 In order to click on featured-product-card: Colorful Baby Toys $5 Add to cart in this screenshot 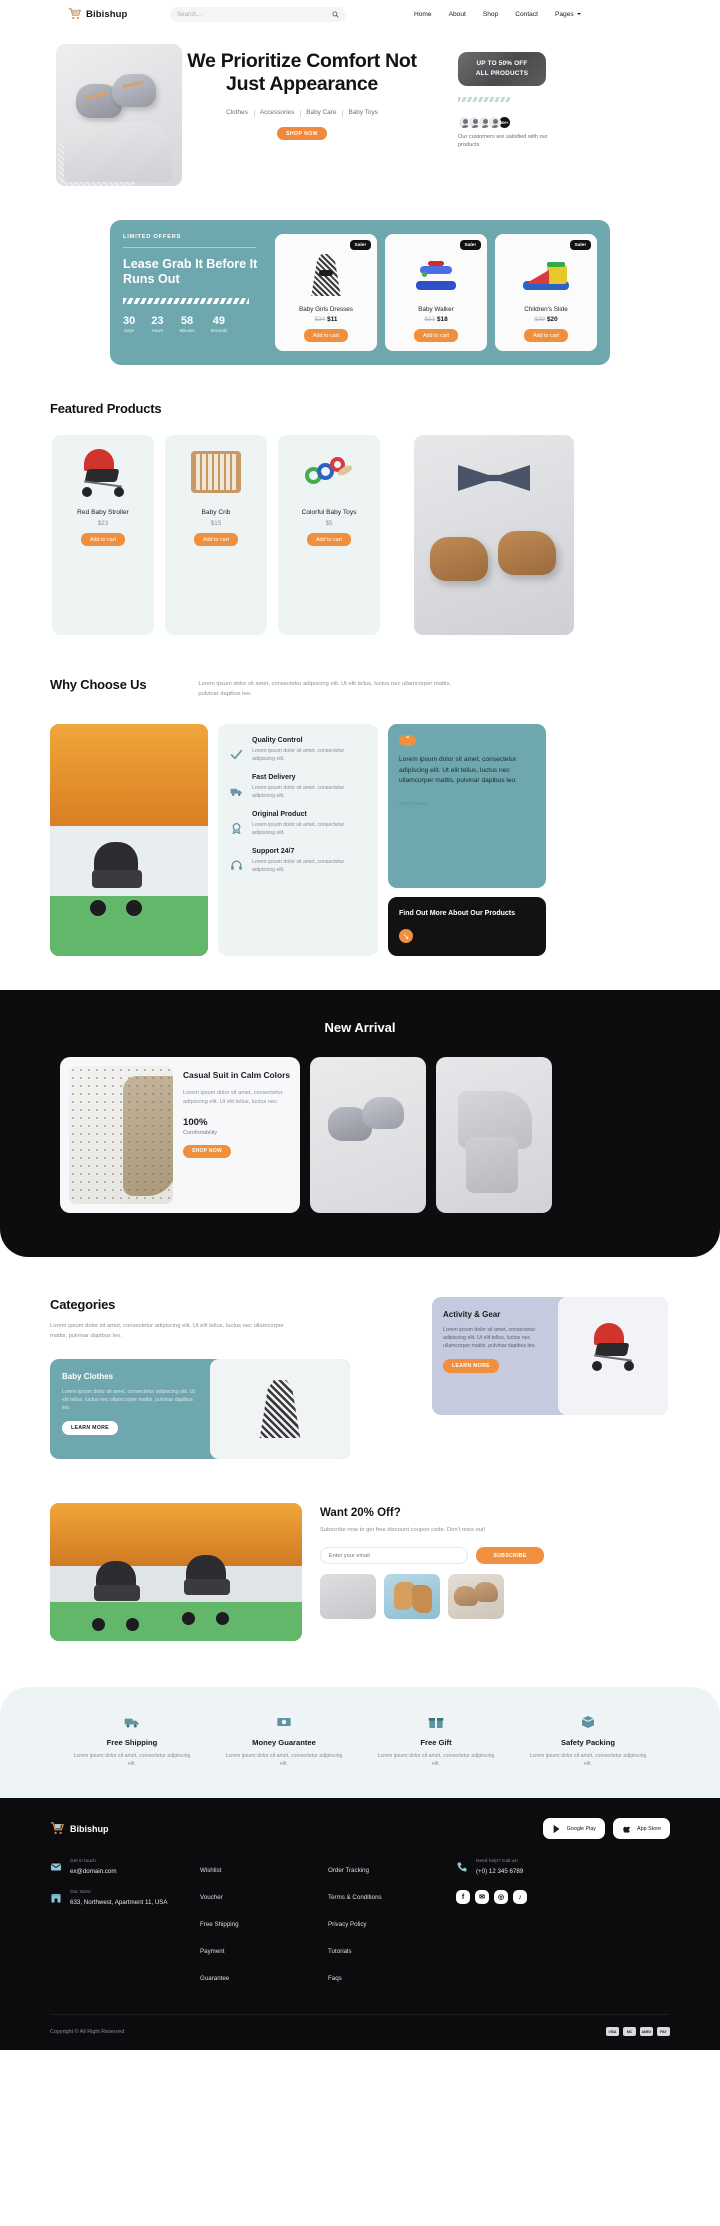, I will do `click(329, 535)`.